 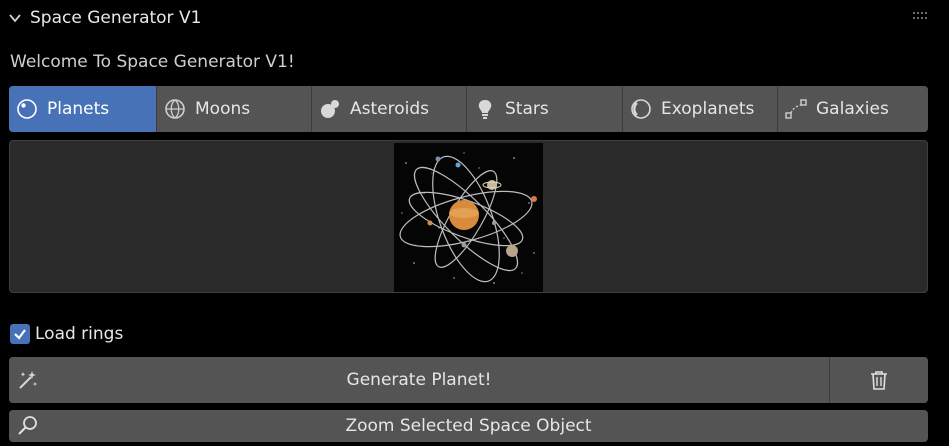 I want to click on moon-icon, so click(x=175, y=109).